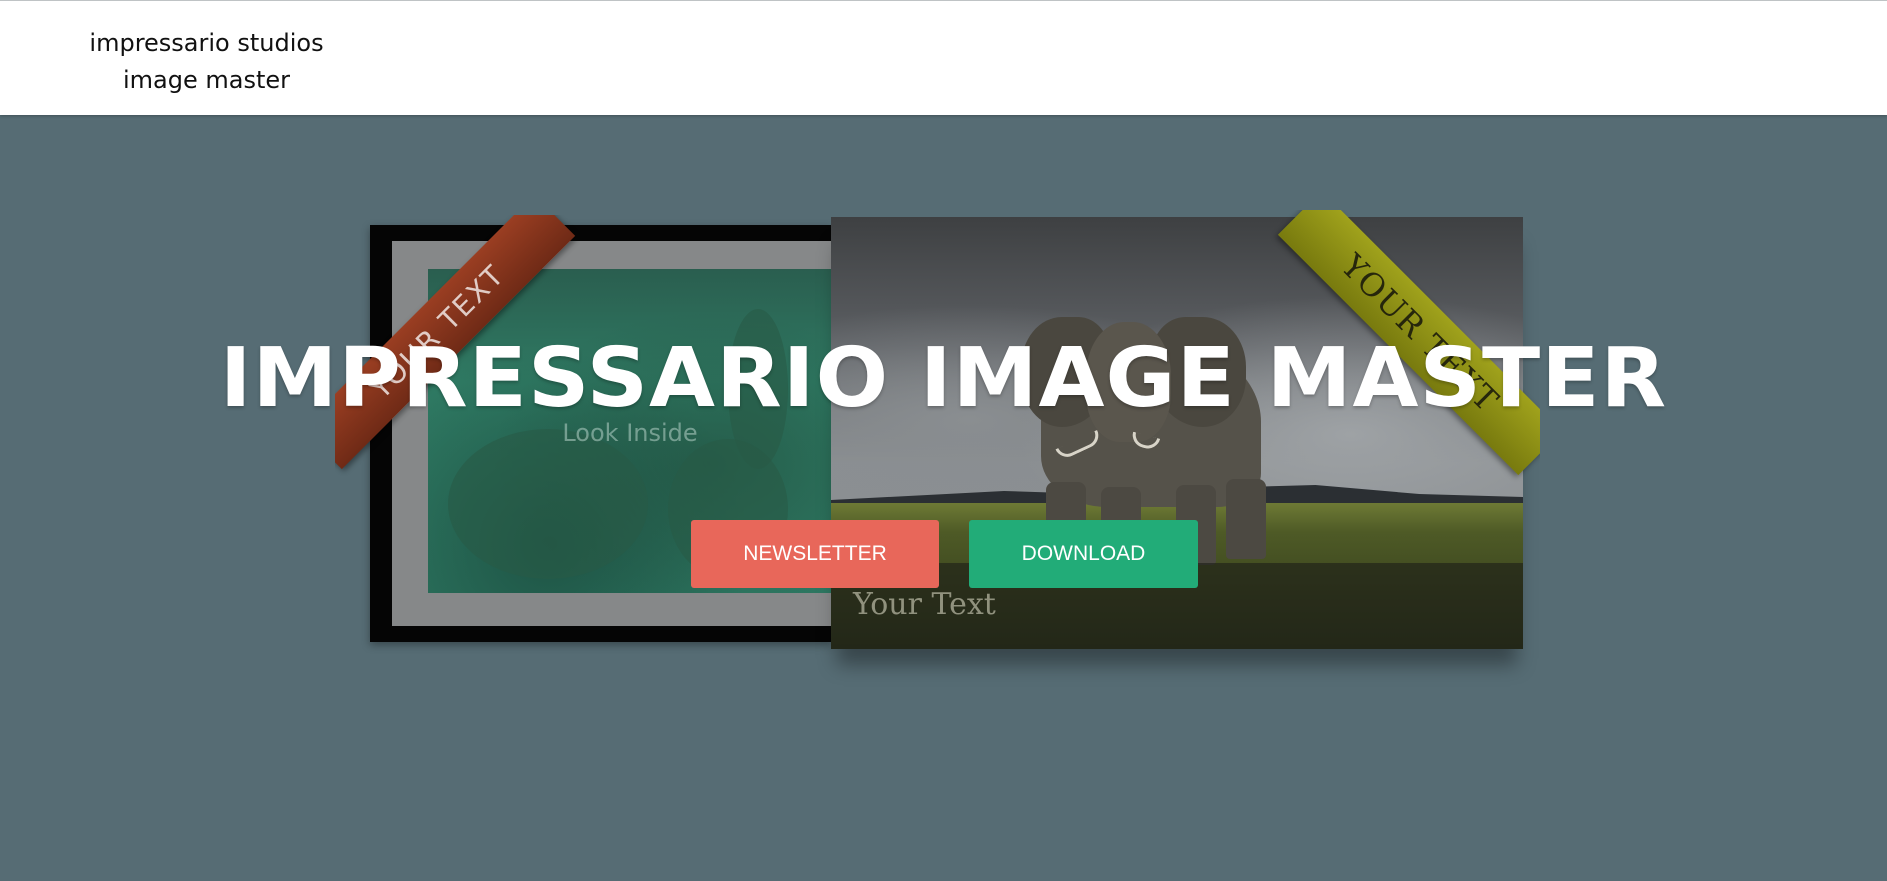 The image size is (1887, 881). I want to click on hero-headline: IMPRESSARIO IMAGE MASTER, so click(943, 378).